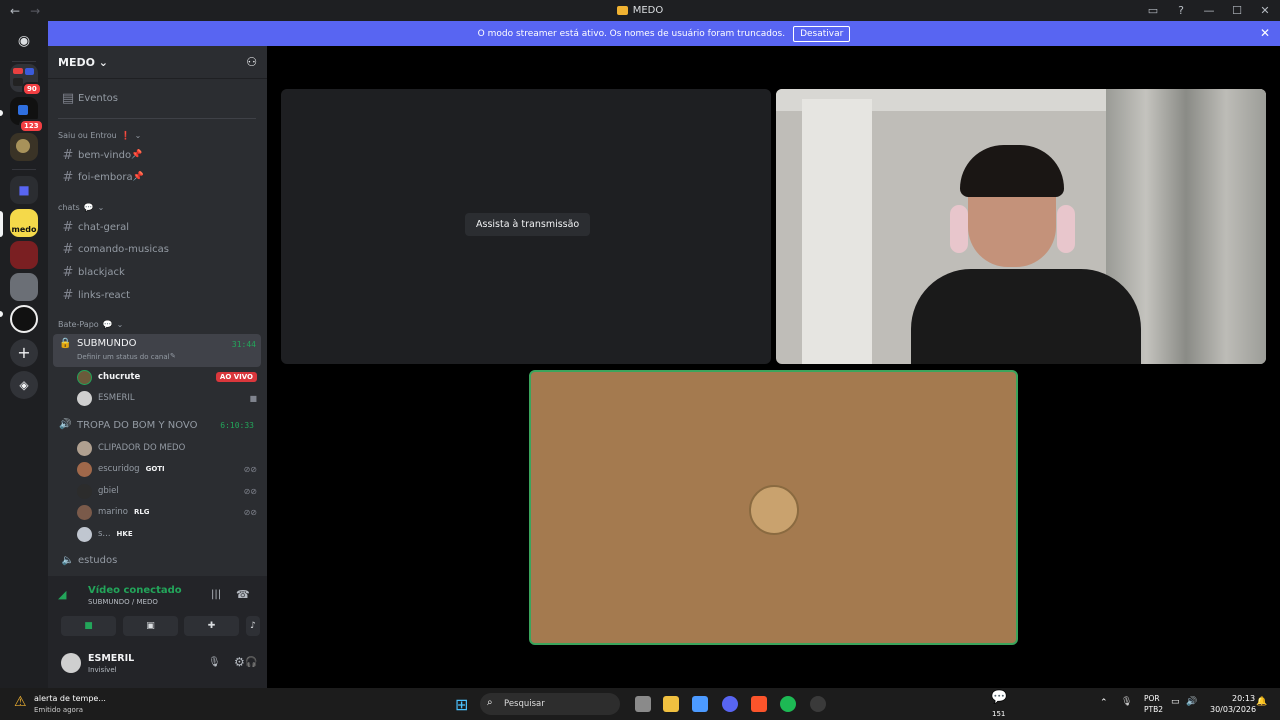  I want to click on headphones-shape, so click(1066, 229).